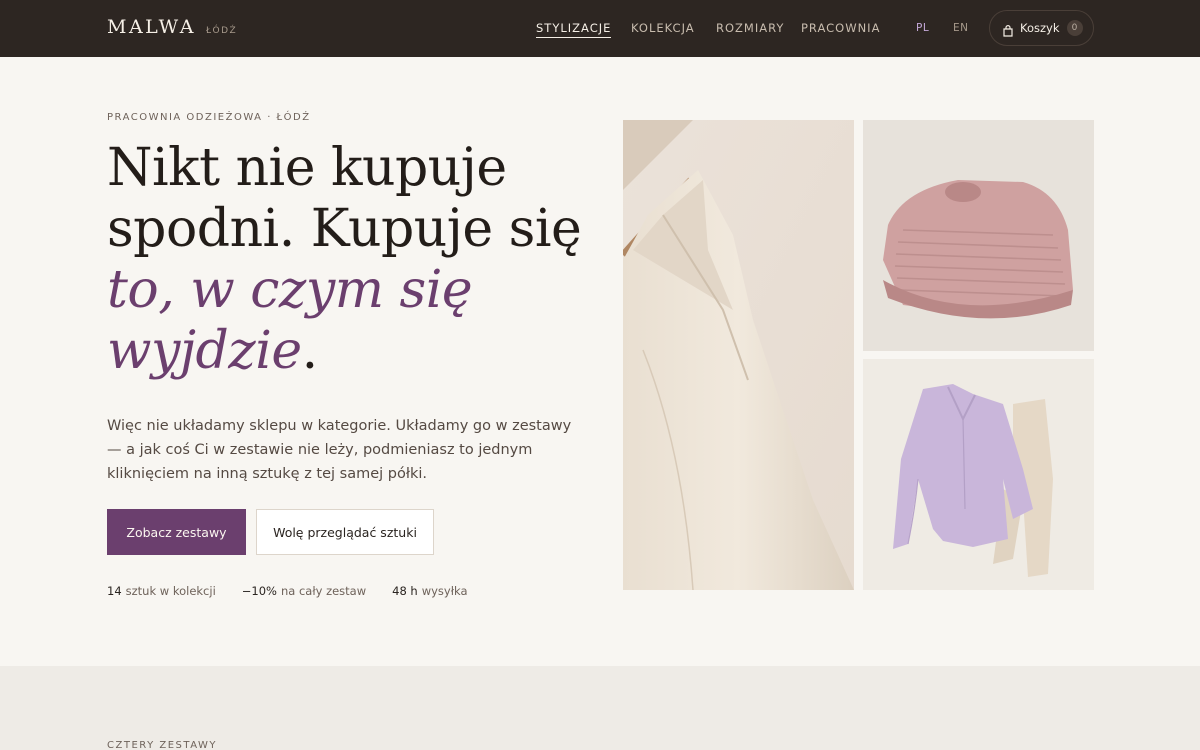  What do you see at coordinates (600, 708) in the screenshot?
I see `outfits-section: CZTERY ZESTAWY` at bounding box center [600, 708].